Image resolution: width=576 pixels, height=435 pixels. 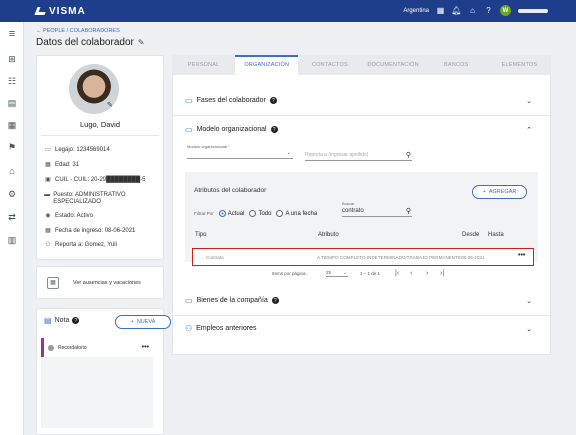 I want to click on section-empleos: ⚇ Empleos anteriores ⌄, so click(x=361, y=328).